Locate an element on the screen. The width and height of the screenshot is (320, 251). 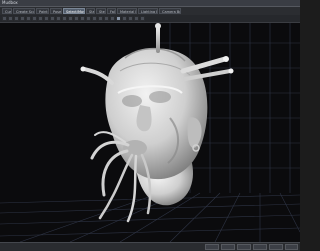
freeze-tool-icon is located at coordinates (100, 18).